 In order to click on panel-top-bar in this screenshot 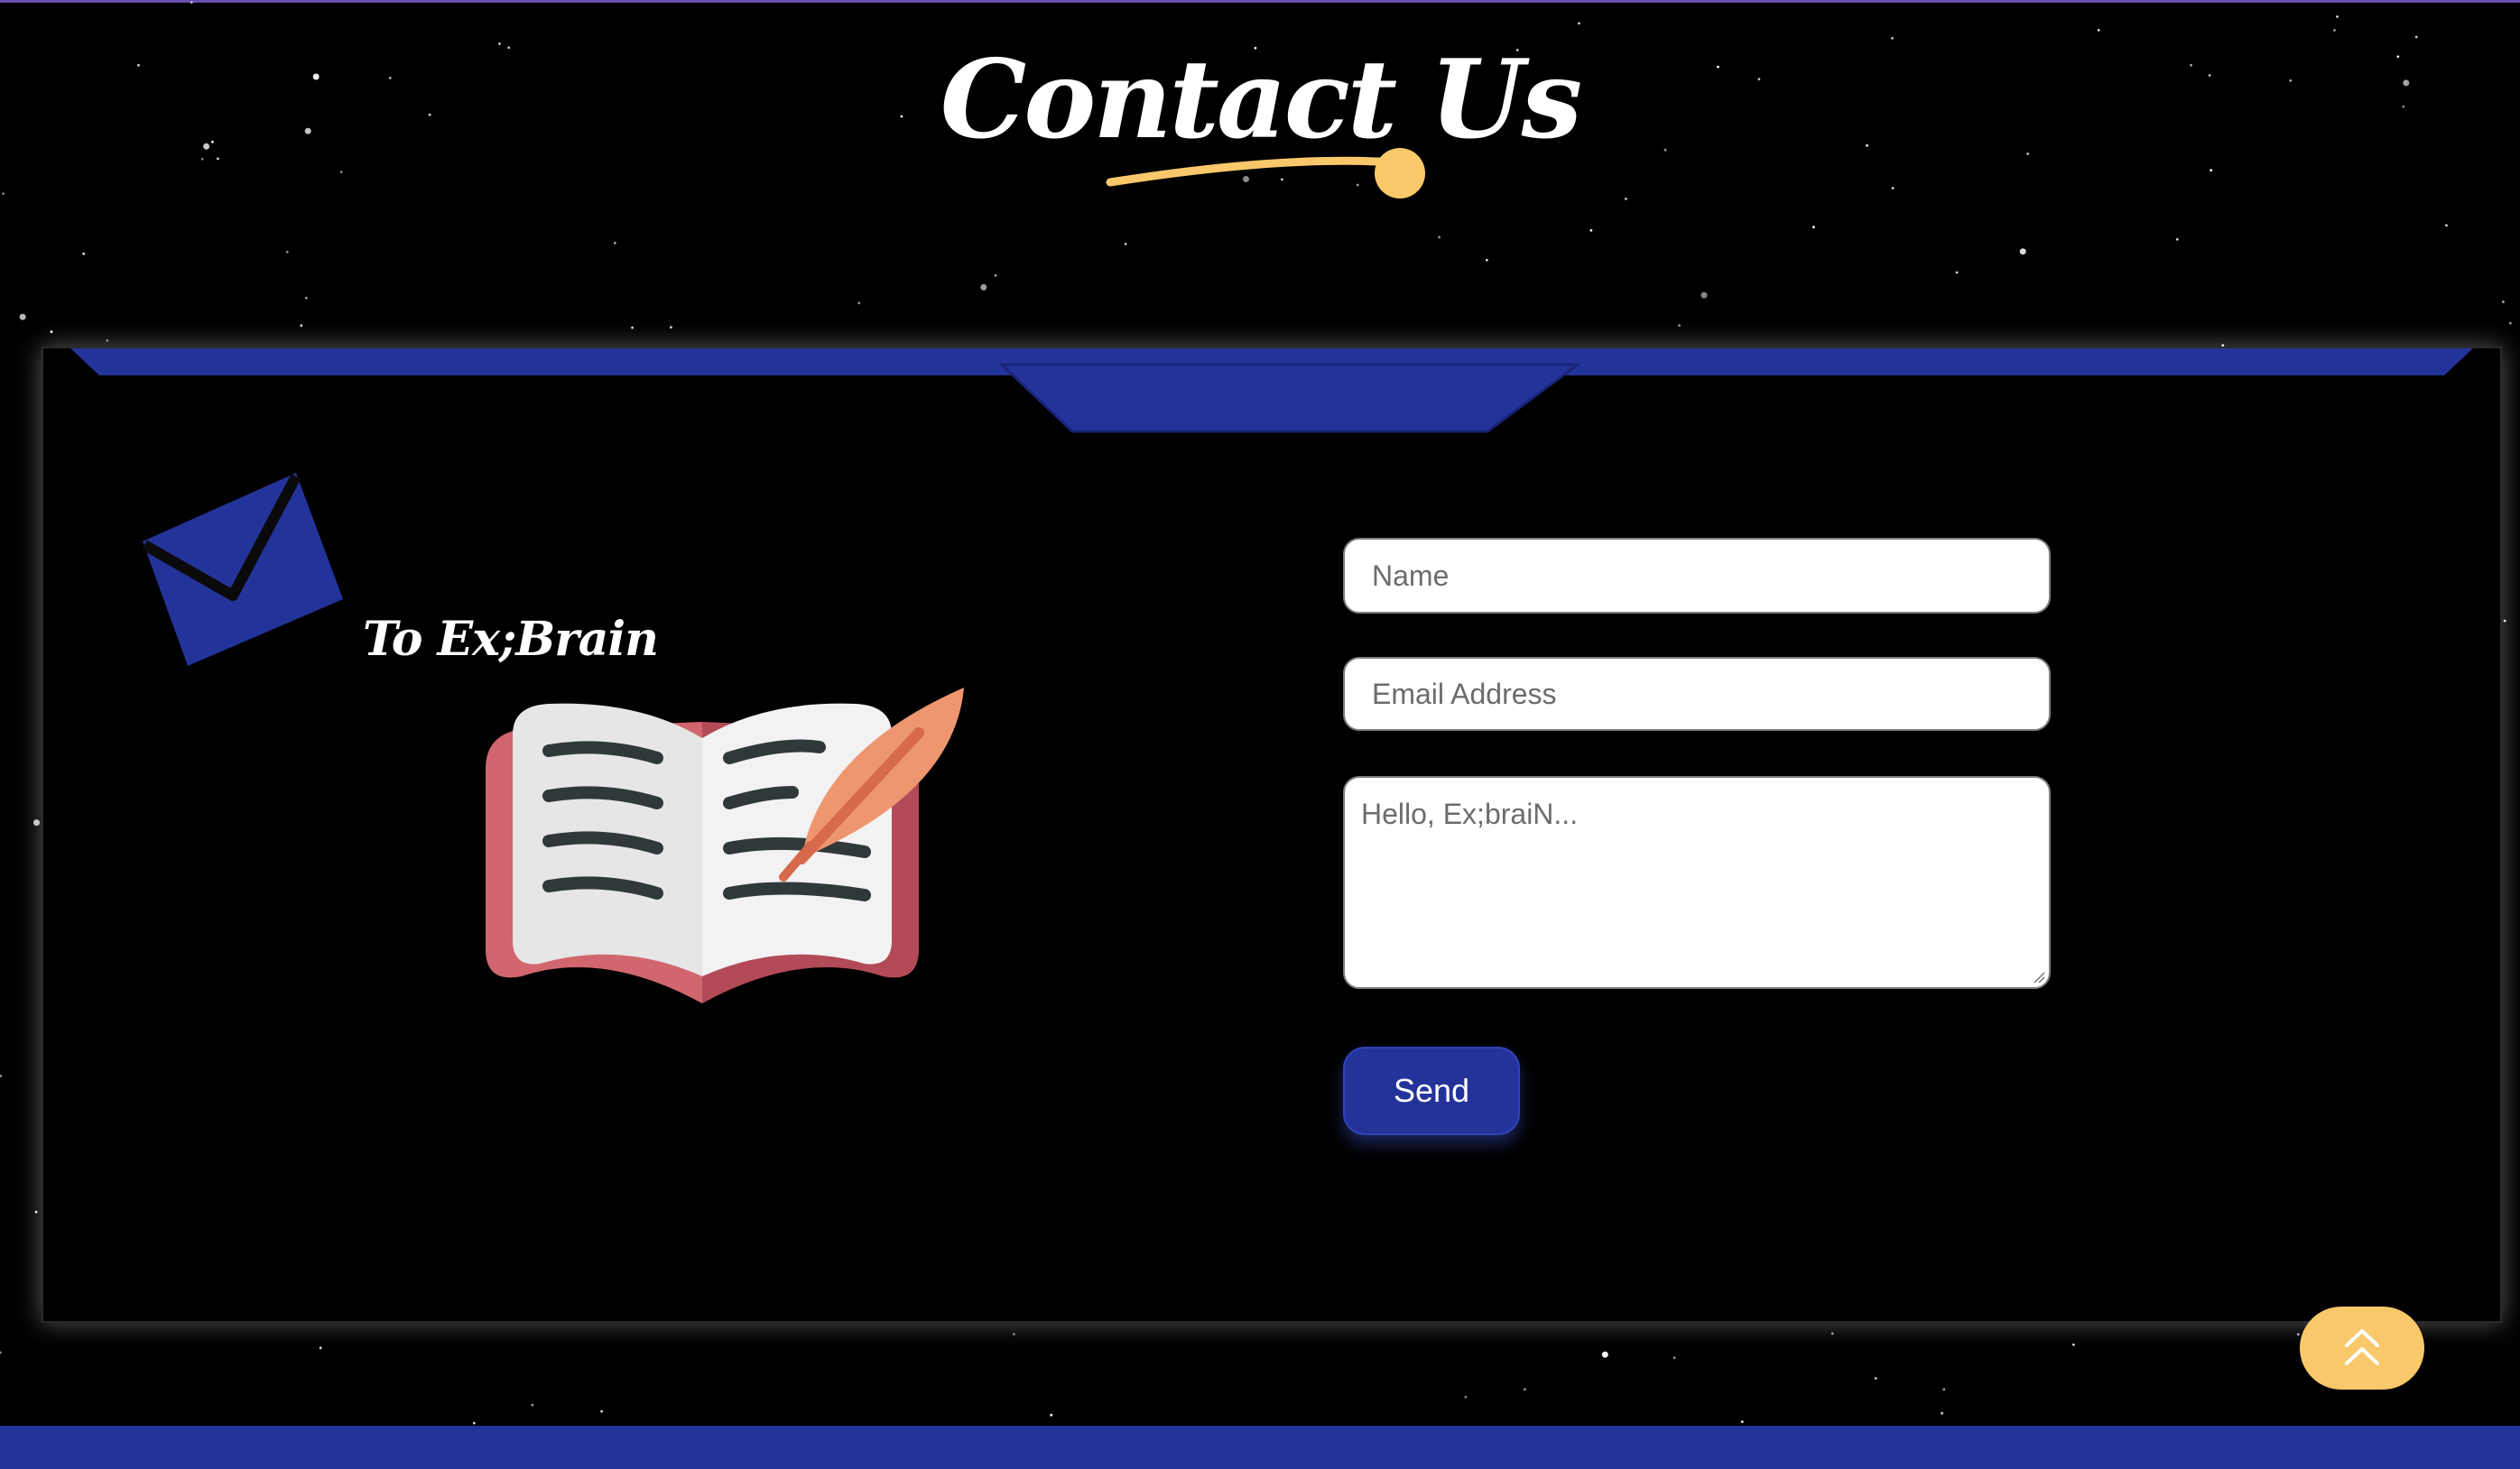, I will do `click(1271, 390)`.